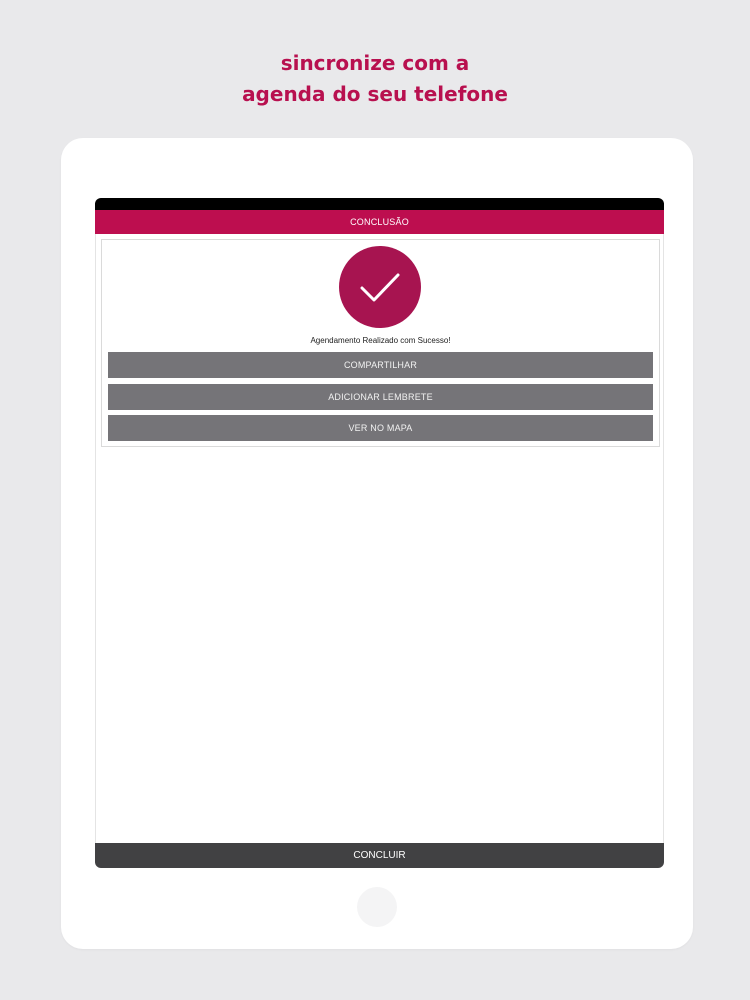 The height and width of the screenshot is (1000, 750). Describe the element at coordinates (380, 428) in the screenshot. I see `view-on-map-button: VER NO MAPA` at that location.